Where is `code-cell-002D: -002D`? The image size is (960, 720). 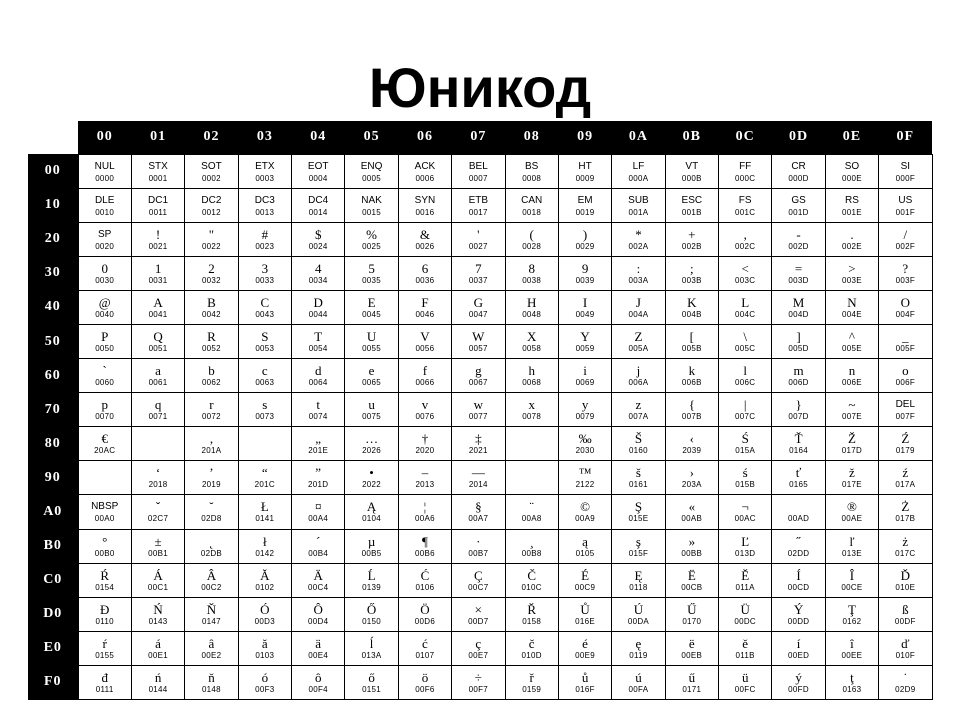
code-cell-002D: -002D is located at coordinates (798, 239).